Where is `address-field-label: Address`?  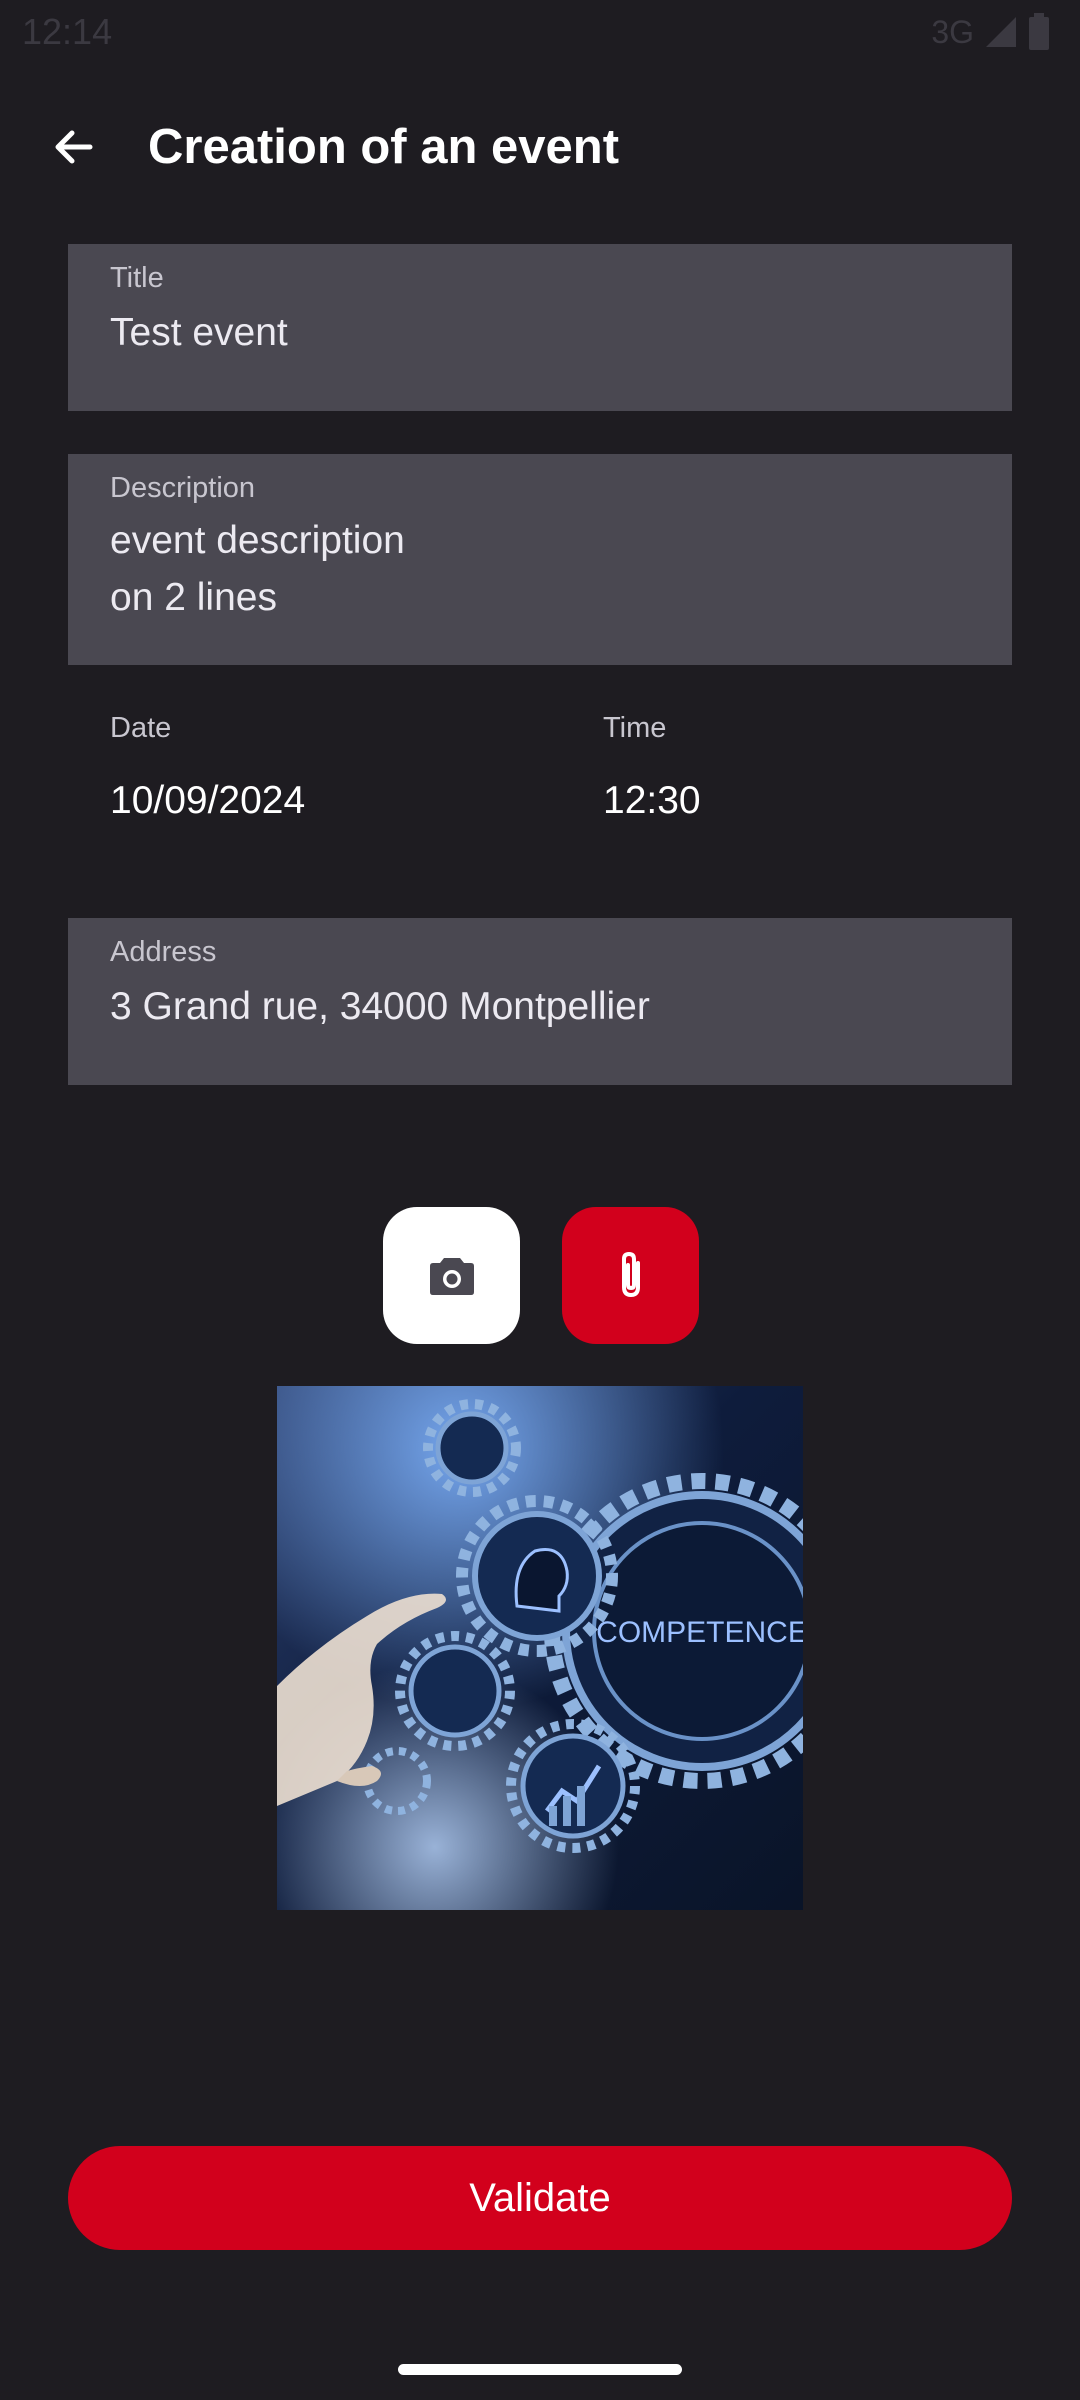
address-field-label: Address is located at coordinates (163, 952).